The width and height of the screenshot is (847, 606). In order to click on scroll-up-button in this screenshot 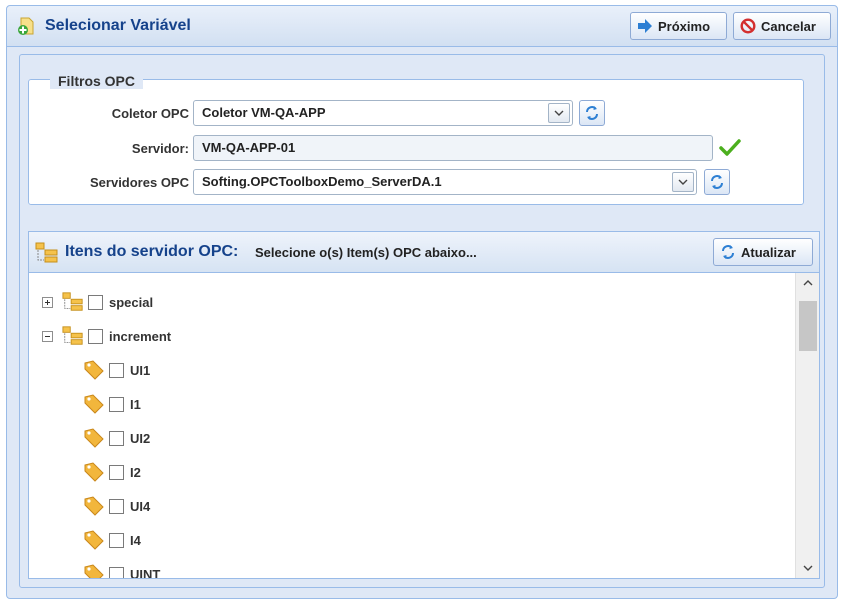, I will do `click(808, 283)`.